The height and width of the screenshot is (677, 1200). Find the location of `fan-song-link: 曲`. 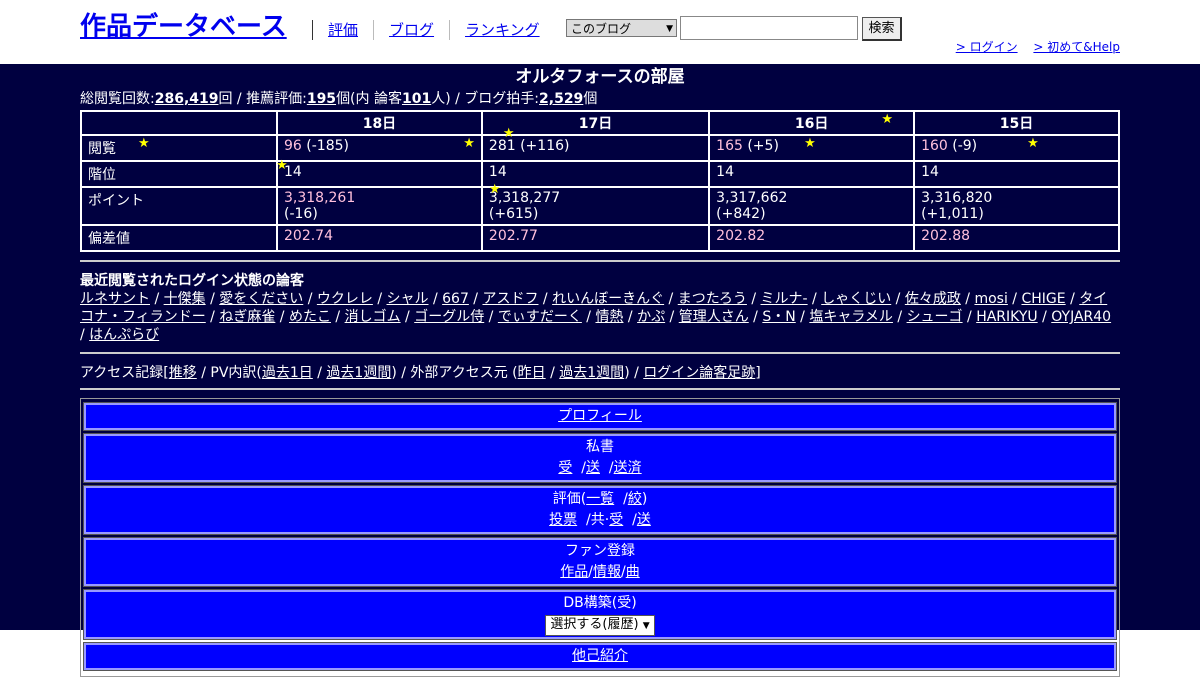

fan-song-link: 曲 is located at coordinates (633, 572).